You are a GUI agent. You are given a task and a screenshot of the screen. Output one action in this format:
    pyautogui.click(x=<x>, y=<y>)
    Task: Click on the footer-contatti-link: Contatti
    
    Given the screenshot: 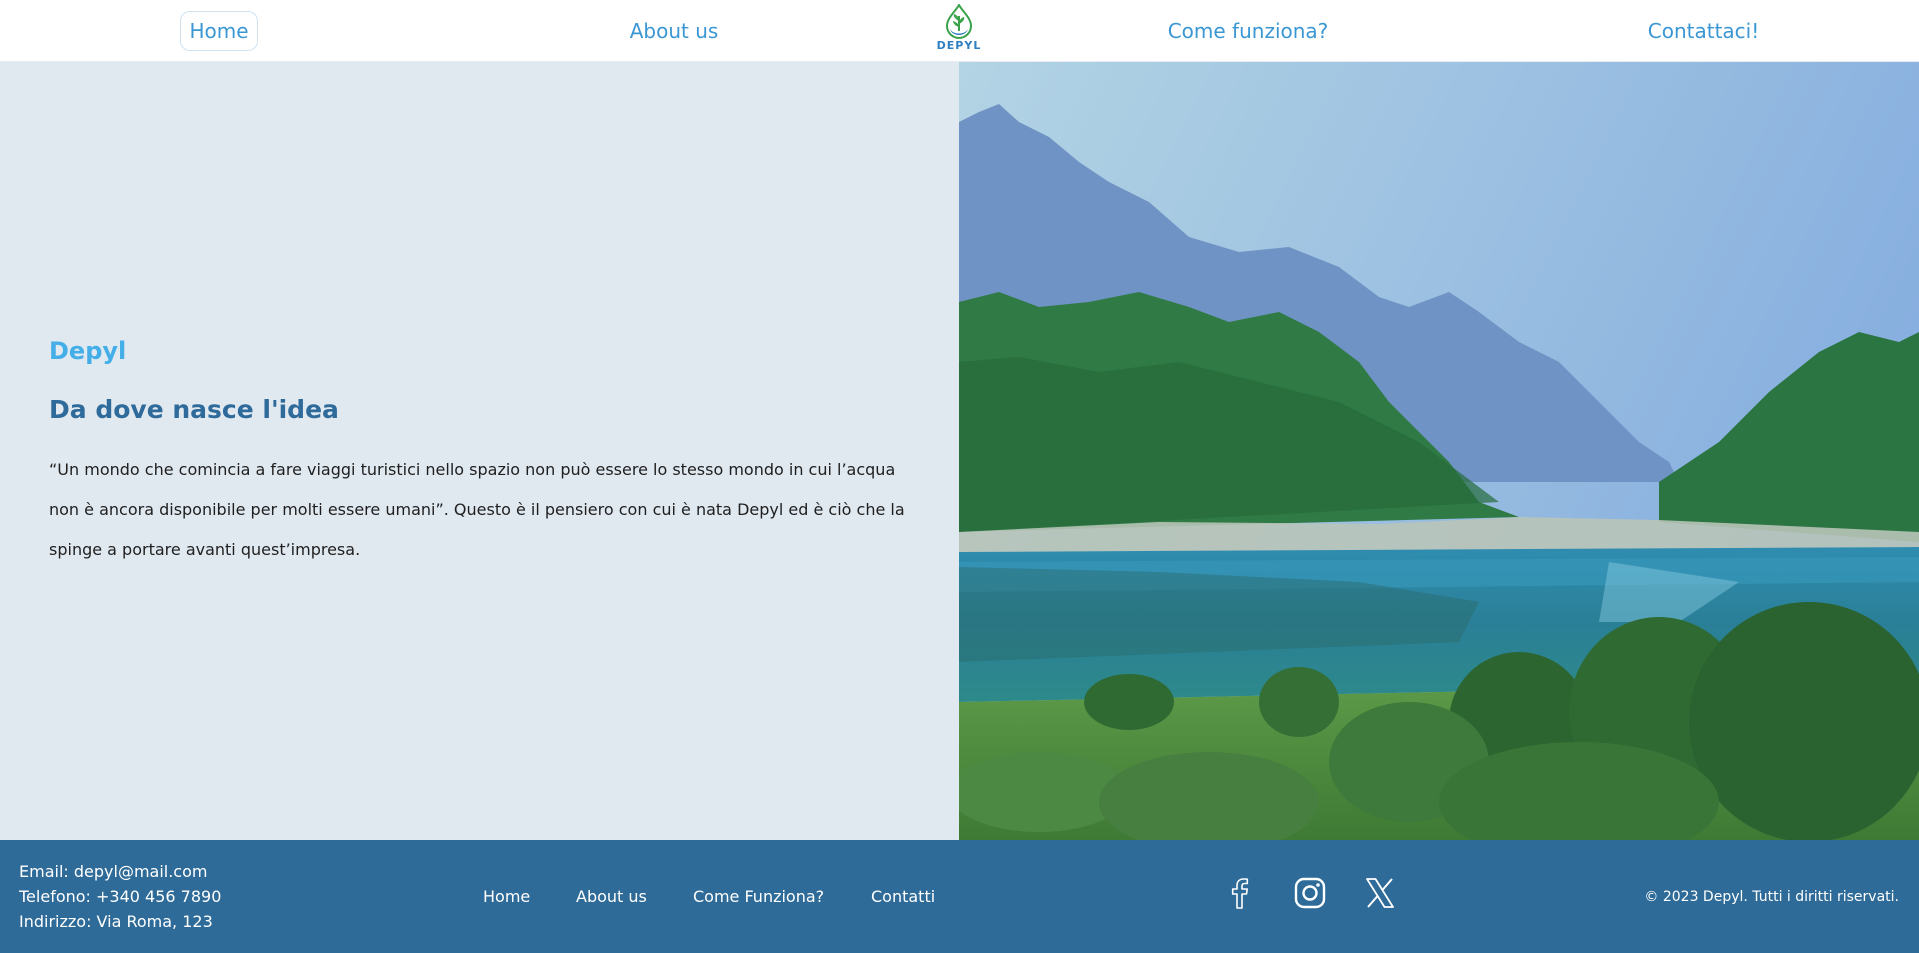 What is the action you would take?
    pyautogui.click(x=903, y=896)
    